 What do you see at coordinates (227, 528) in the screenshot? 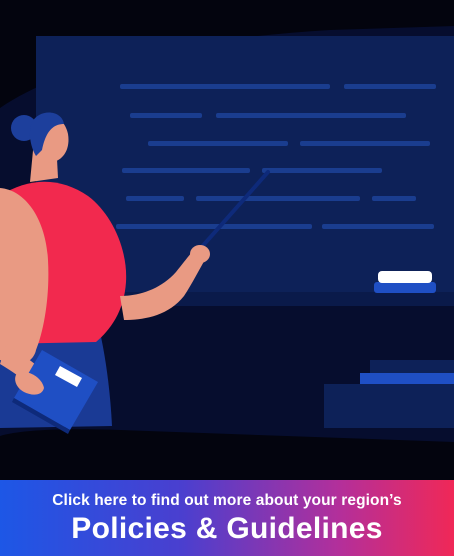
I see `banner-title: Policies & Guidelines` at bounding box center [227, 528].